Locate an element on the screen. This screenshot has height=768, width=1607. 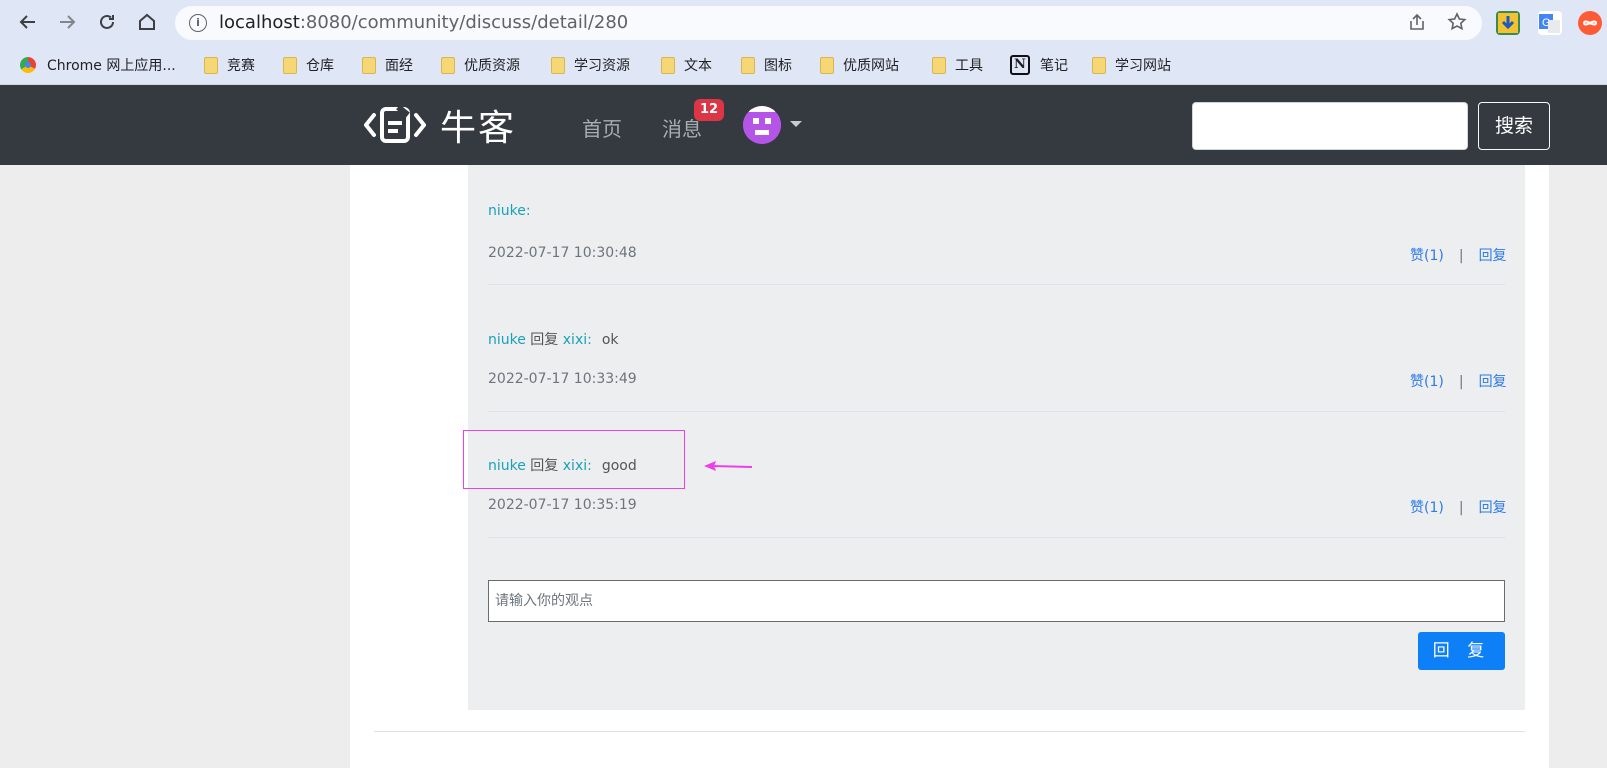
bookmark-item: 面经 is located at coordinates (387, 65).